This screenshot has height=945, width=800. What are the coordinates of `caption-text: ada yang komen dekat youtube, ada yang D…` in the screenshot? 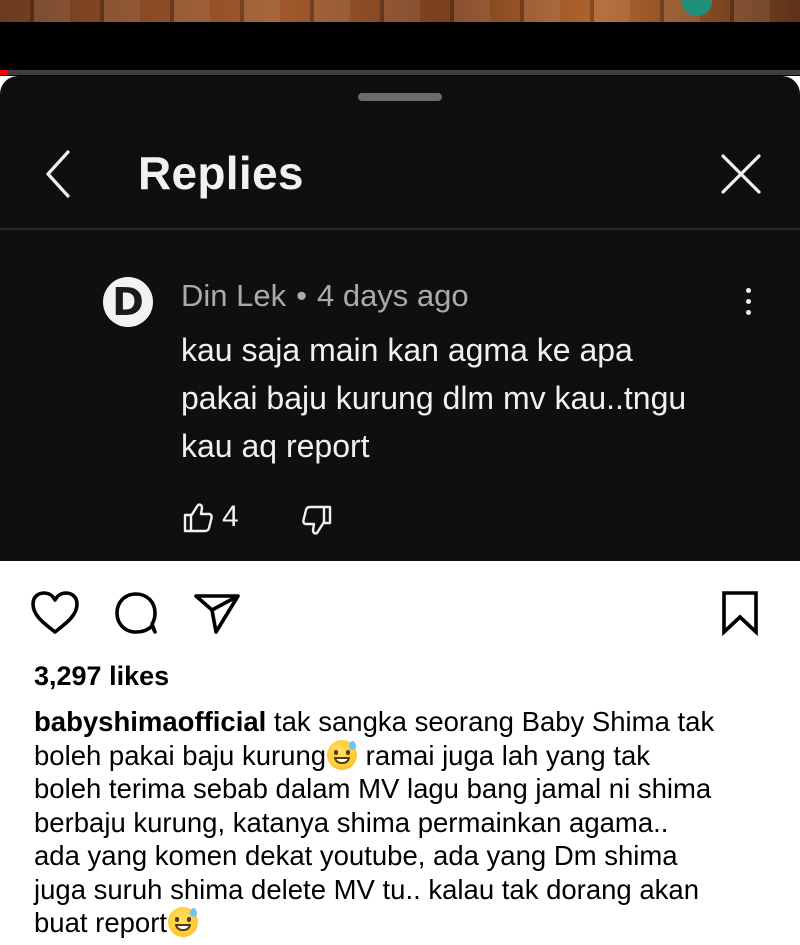 It's located at (356, 855).